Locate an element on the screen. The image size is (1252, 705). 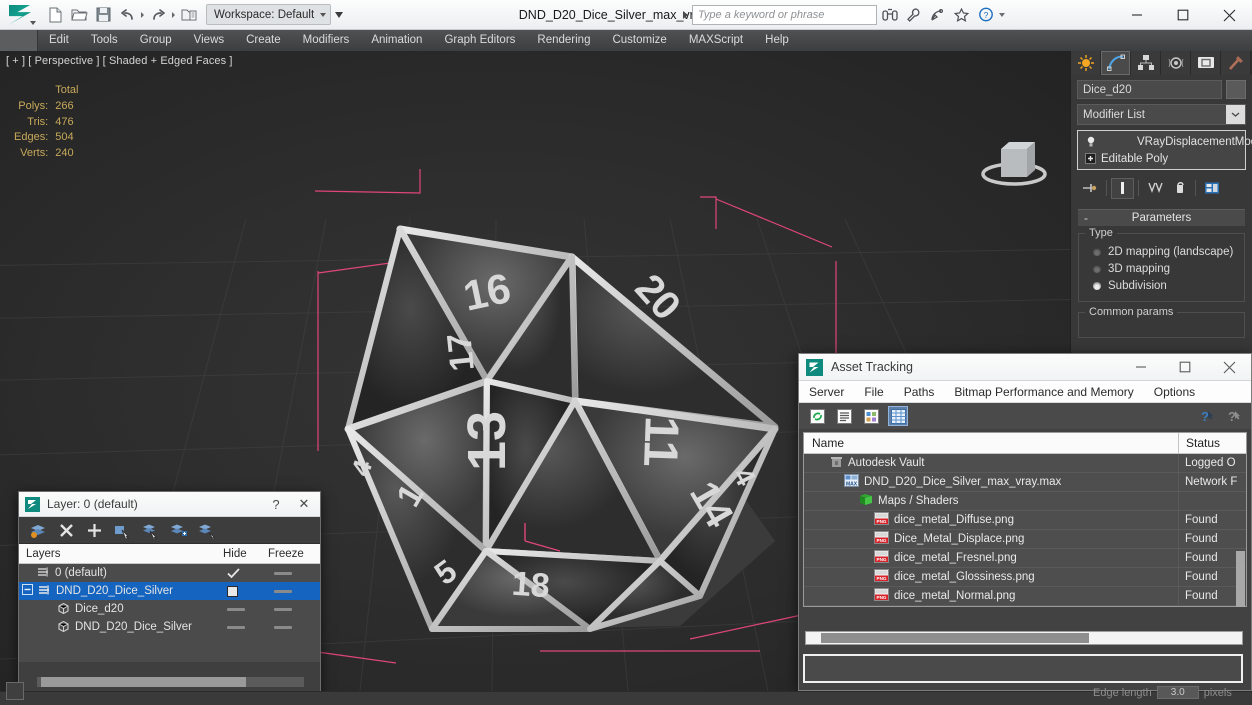
layer-freeze-cell is located at coordinates (294, 609).